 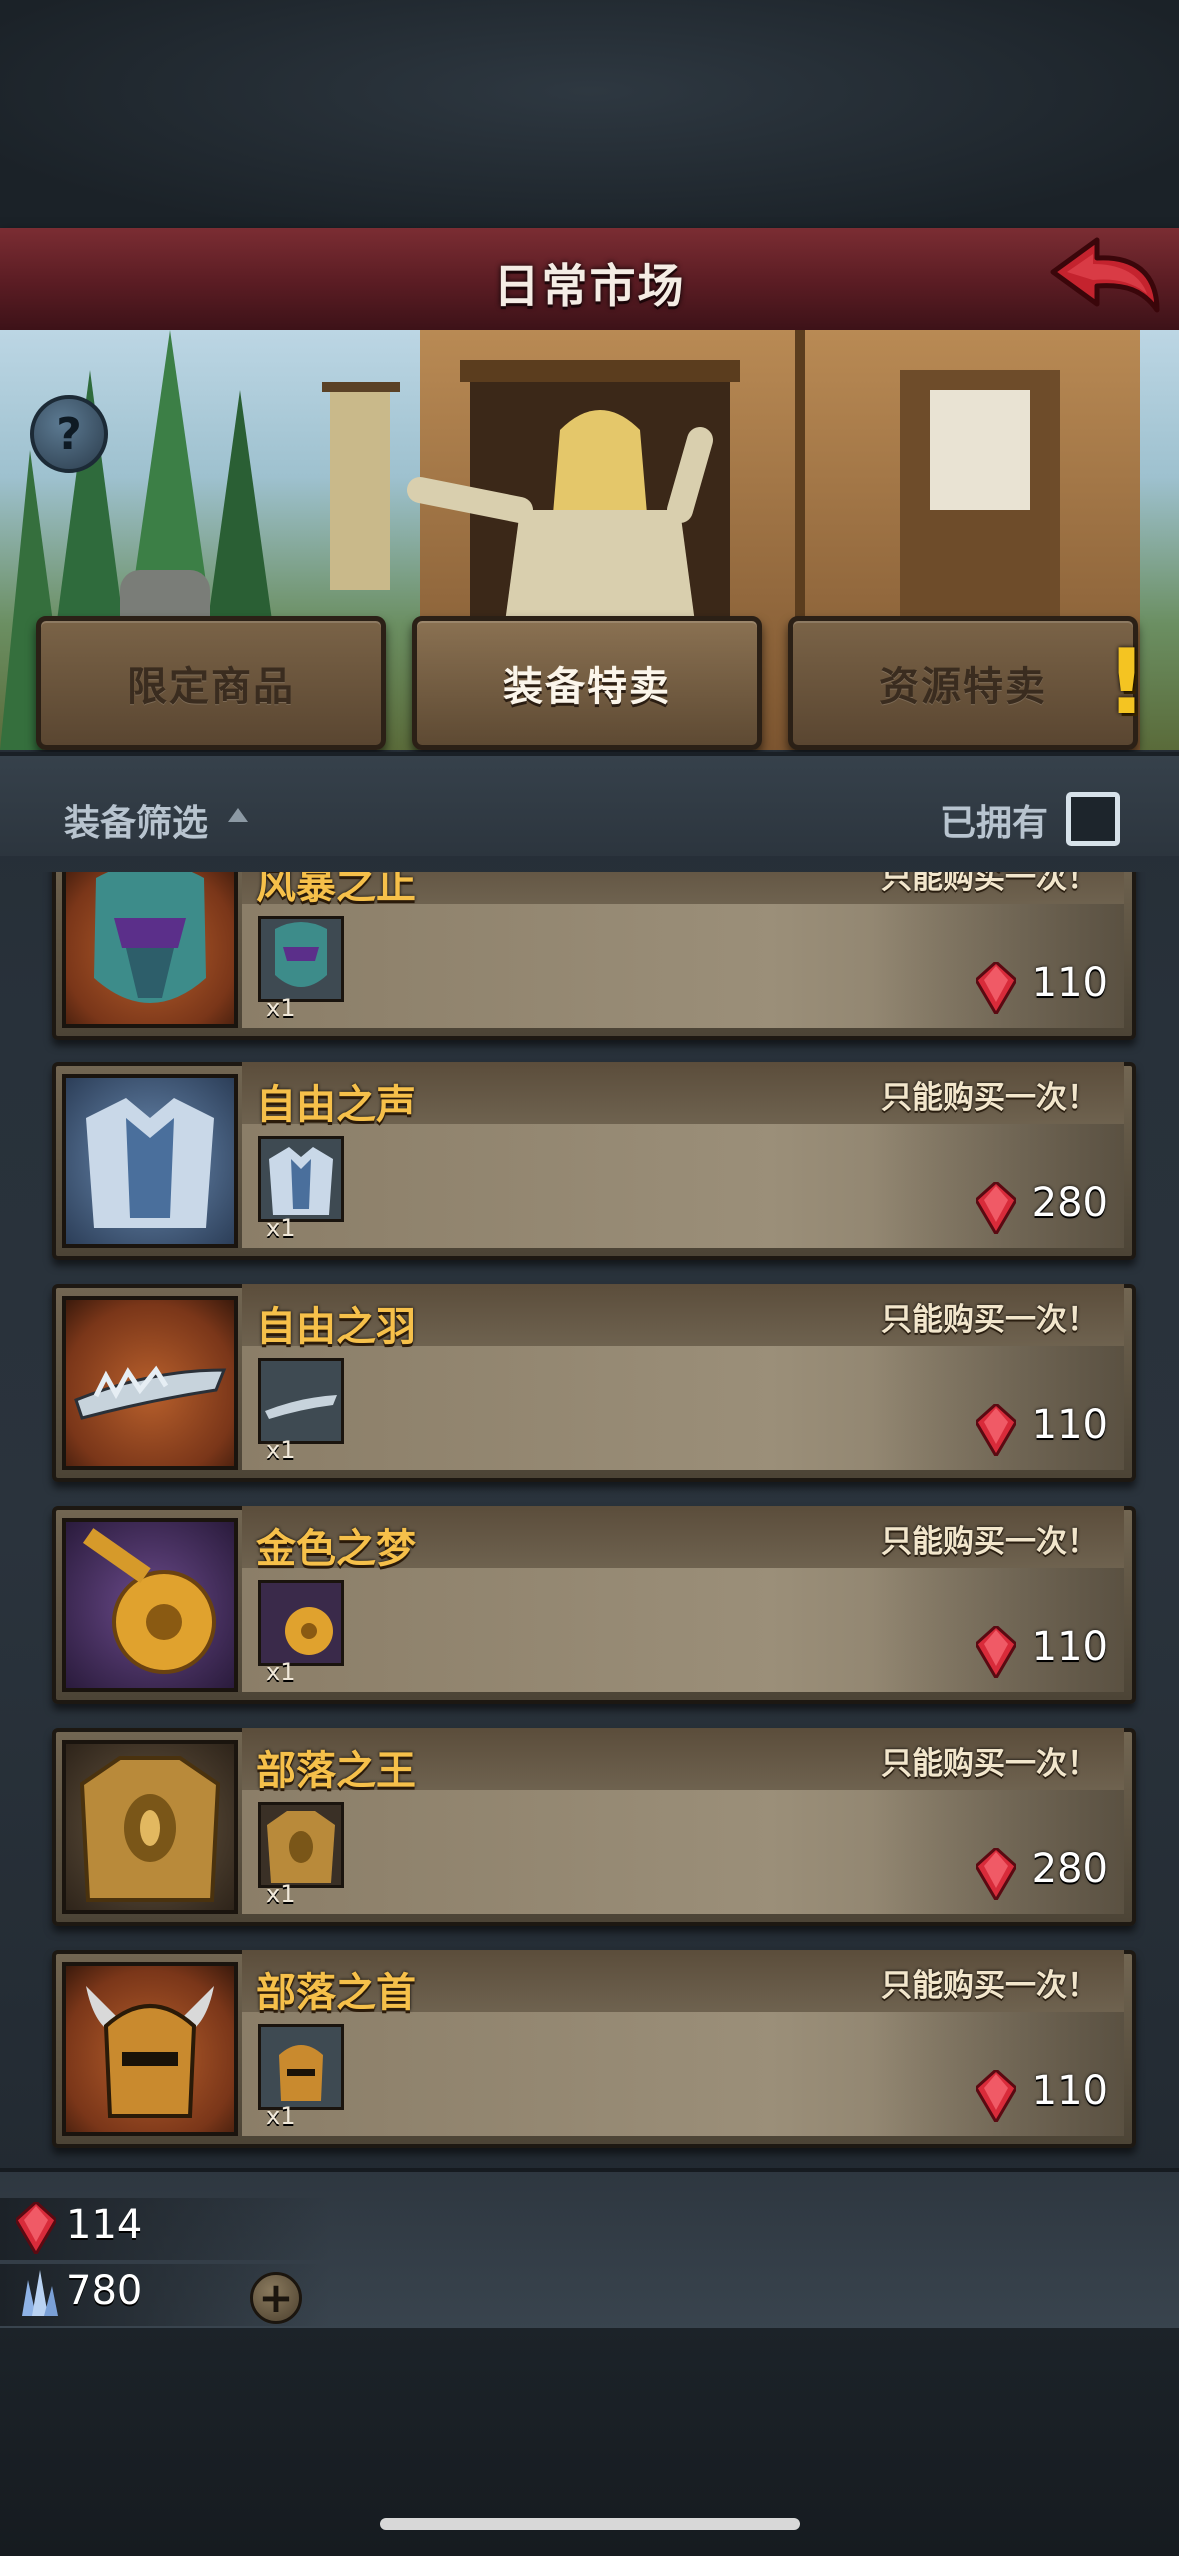 I want to click on list-item: 自由之羽 只能购买一次！ x1 110, so click(x=594, y=1383).